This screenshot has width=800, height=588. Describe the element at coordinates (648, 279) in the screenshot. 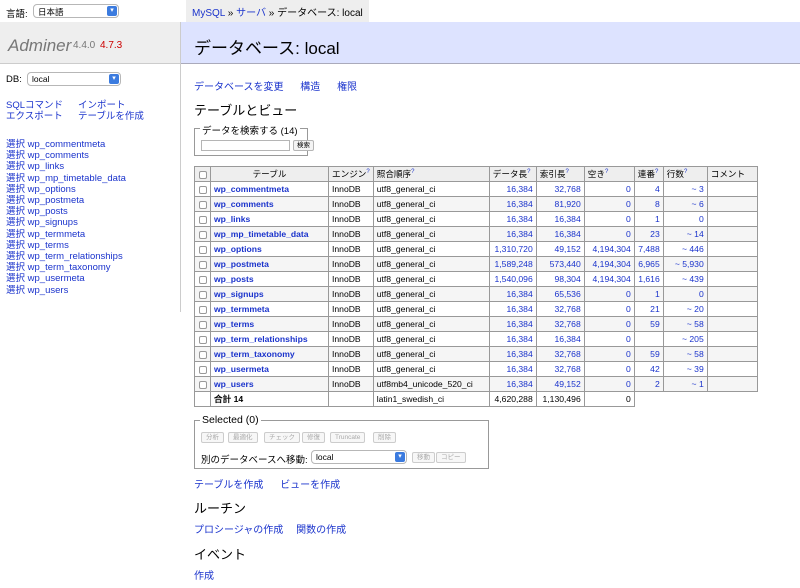

I see `cell-auto-increment: 1,616` at that location.